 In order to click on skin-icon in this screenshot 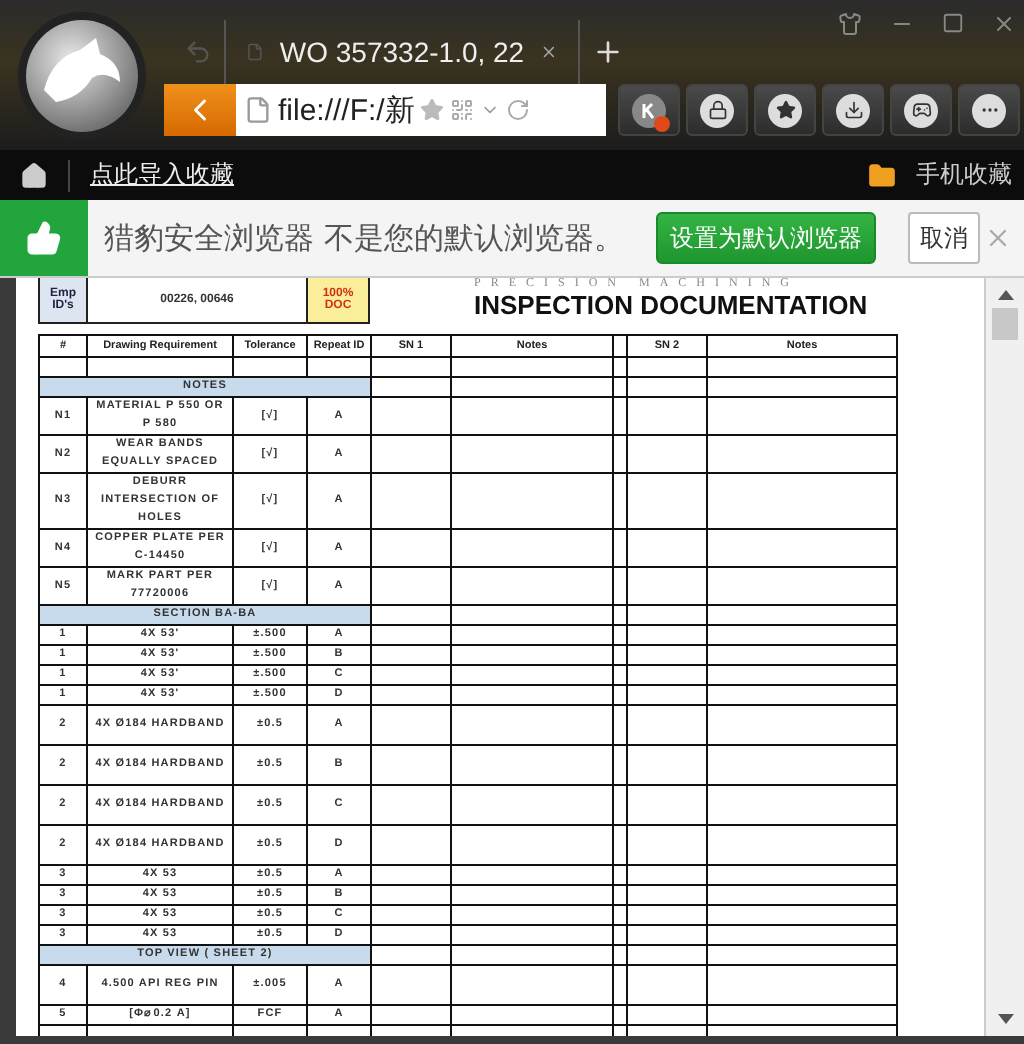, I will do `click(850, 24)`.